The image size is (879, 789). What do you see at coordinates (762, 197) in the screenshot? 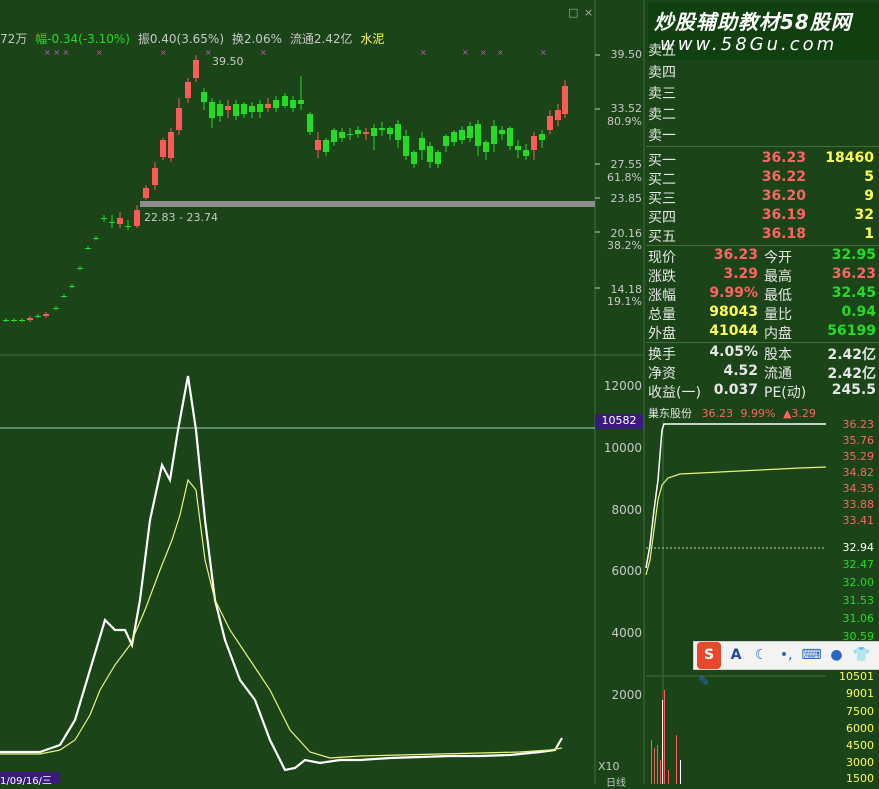
I see `bid-row: 买三 36.20 9` at bounding box center [762, 197].